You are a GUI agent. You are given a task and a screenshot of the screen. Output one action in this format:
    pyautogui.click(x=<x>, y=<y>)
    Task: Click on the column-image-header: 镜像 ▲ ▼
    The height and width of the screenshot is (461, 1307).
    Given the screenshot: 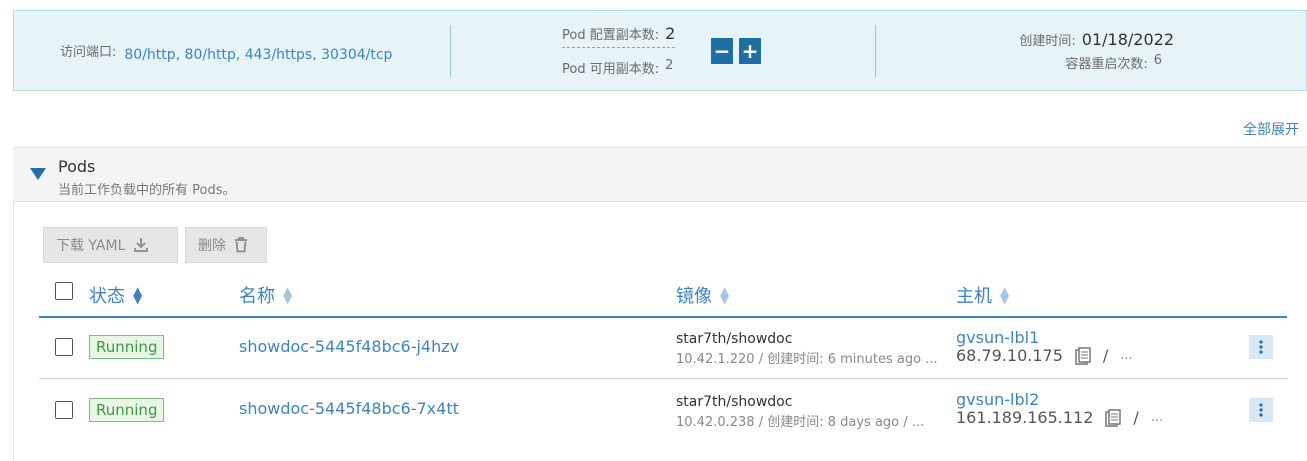 What is the action you would take?
    pyautogui.click(x=702, y=295)
    